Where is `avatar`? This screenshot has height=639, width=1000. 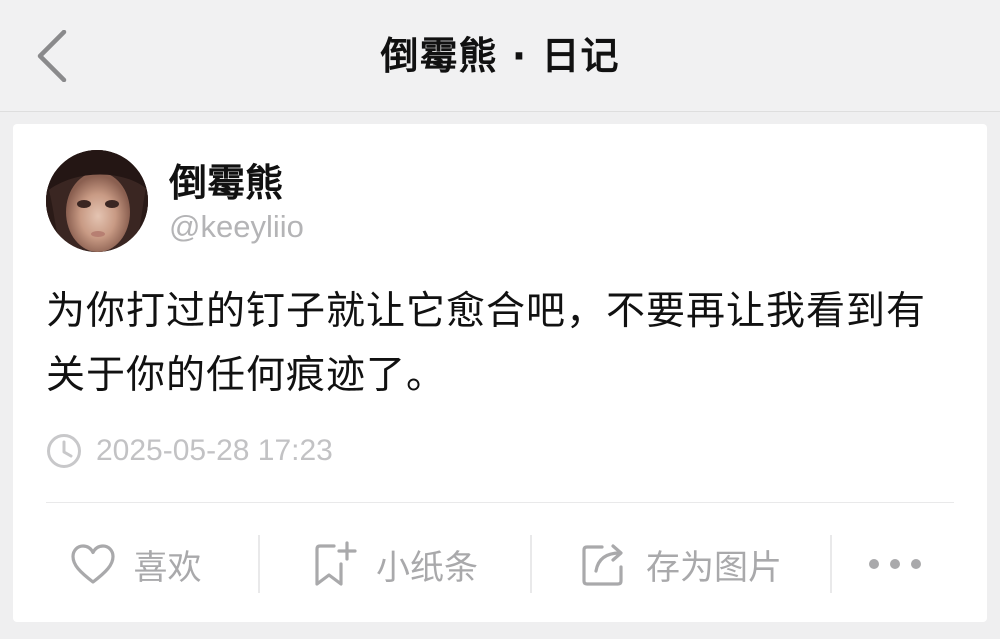
avatar is located at coordinates (97, 201).